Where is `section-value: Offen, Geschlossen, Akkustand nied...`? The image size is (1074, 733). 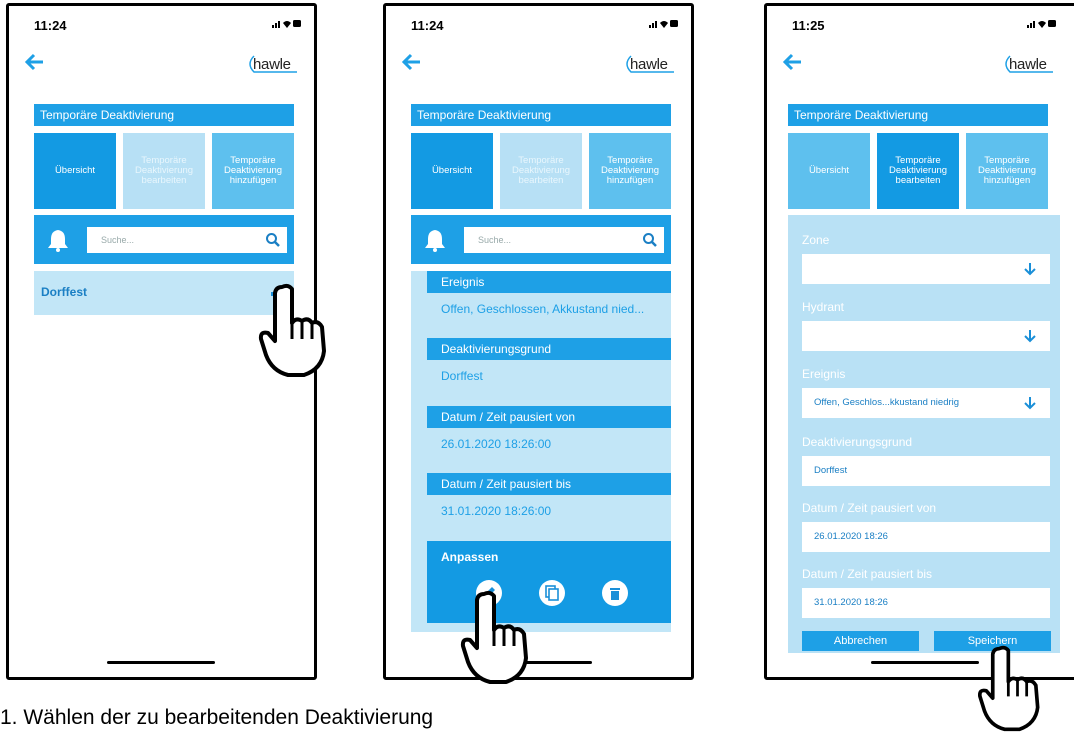 section-value: Offen, Geschlossen, Akkustand nied... is located at coordinates (543, 309).